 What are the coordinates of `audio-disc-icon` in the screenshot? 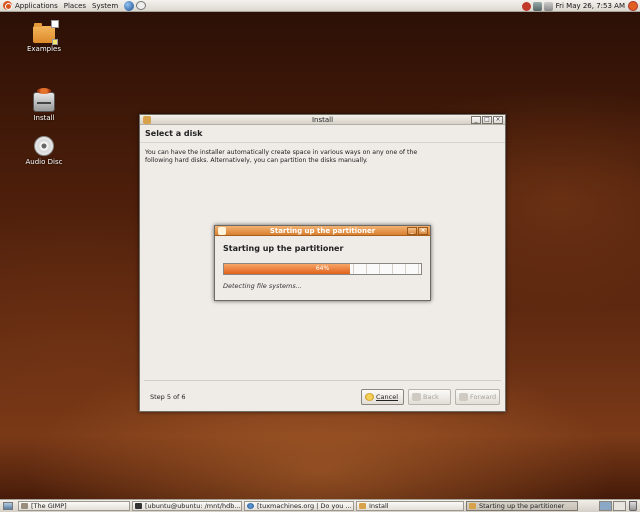 It's located at (44, 146).